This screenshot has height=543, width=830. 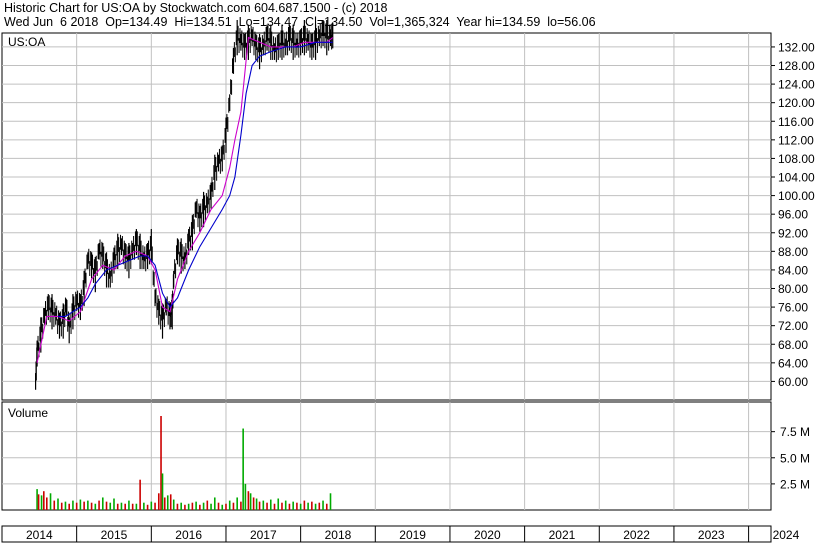 I want to click on volume-y-tick-label: 2.5 M, so click(x=795, y=484).